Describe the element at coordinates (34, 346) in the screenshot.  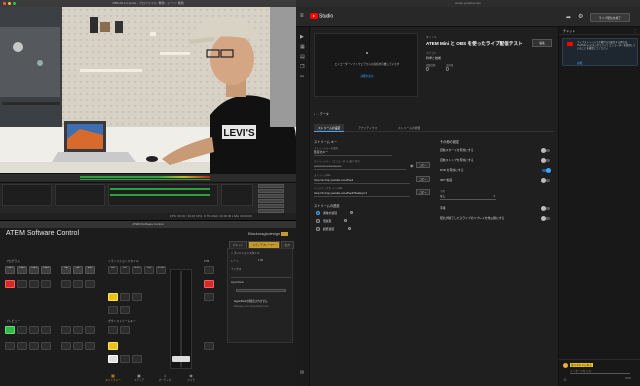
I see `preview-cam3-label` at that location.